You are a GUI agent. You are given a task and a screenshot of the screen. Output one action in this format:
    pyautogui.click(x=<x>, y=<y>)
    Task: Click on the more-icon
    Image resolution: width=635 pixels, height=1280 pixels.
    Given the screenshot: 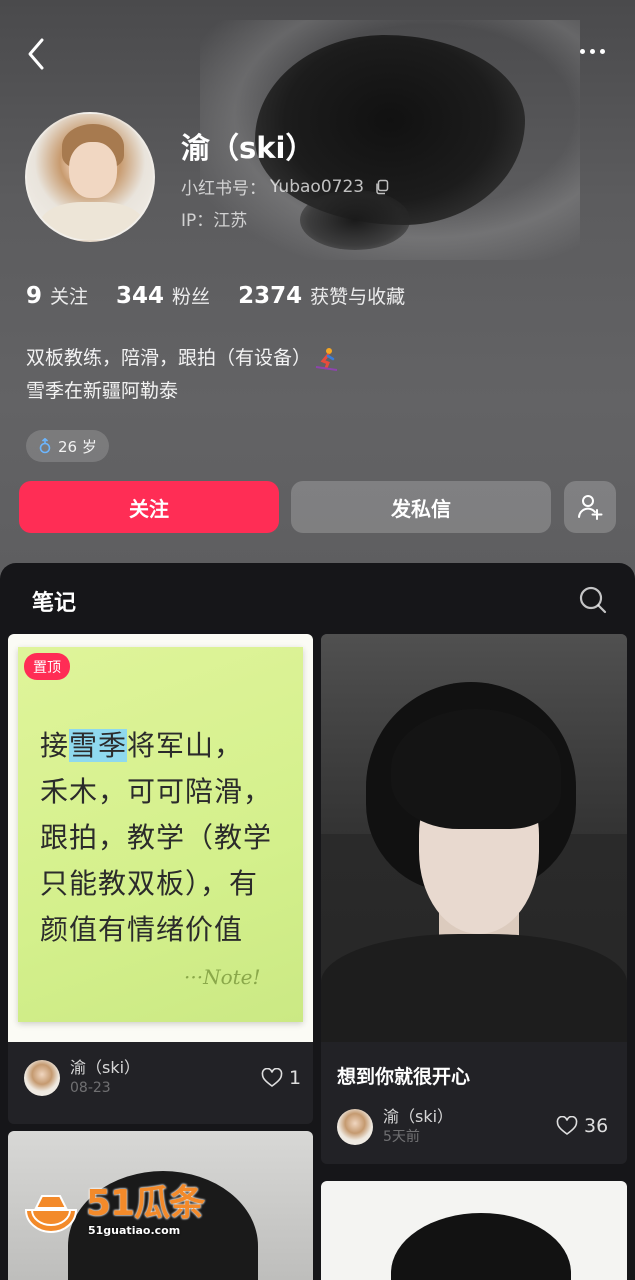 What is the action you would take?
    pyautogui.click(x=582, y=51)
    